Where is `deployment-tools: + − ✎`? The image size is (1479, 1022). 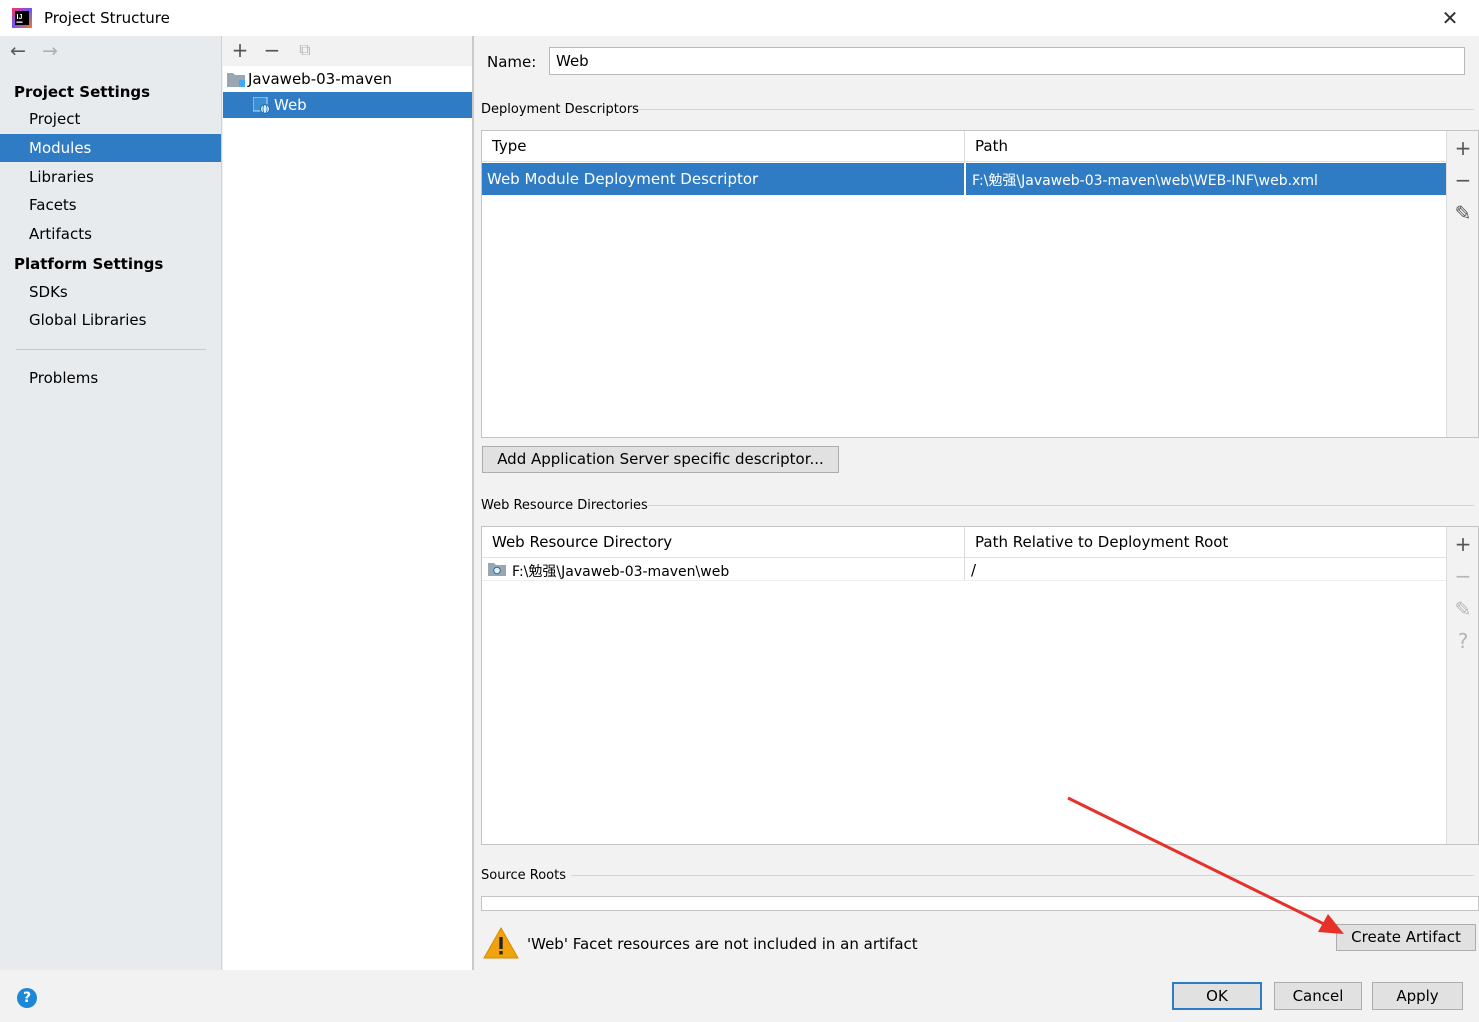
deployment-tools: + − ✎ is located at coordinates (1462, 284).